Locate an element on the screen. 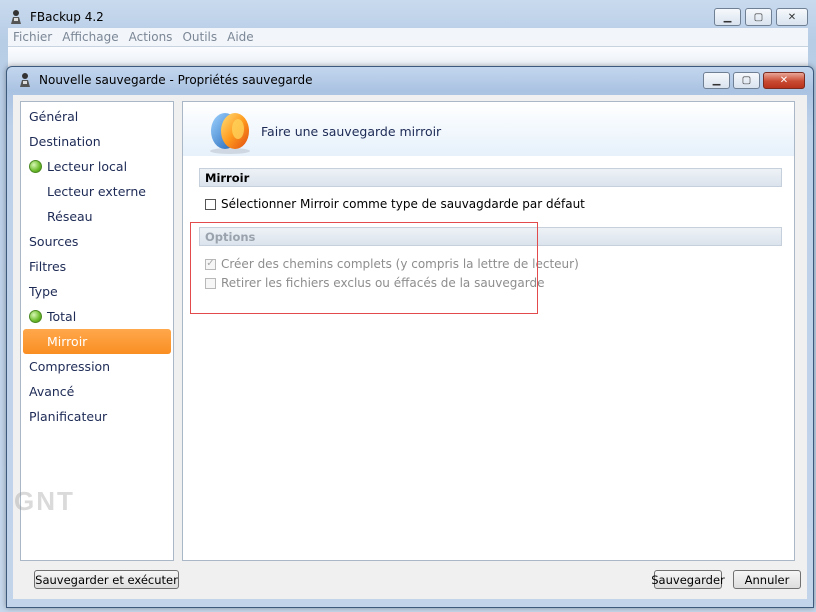 The image size is (816, 612). close-button: ✕ is located at coordinates (792, 17).